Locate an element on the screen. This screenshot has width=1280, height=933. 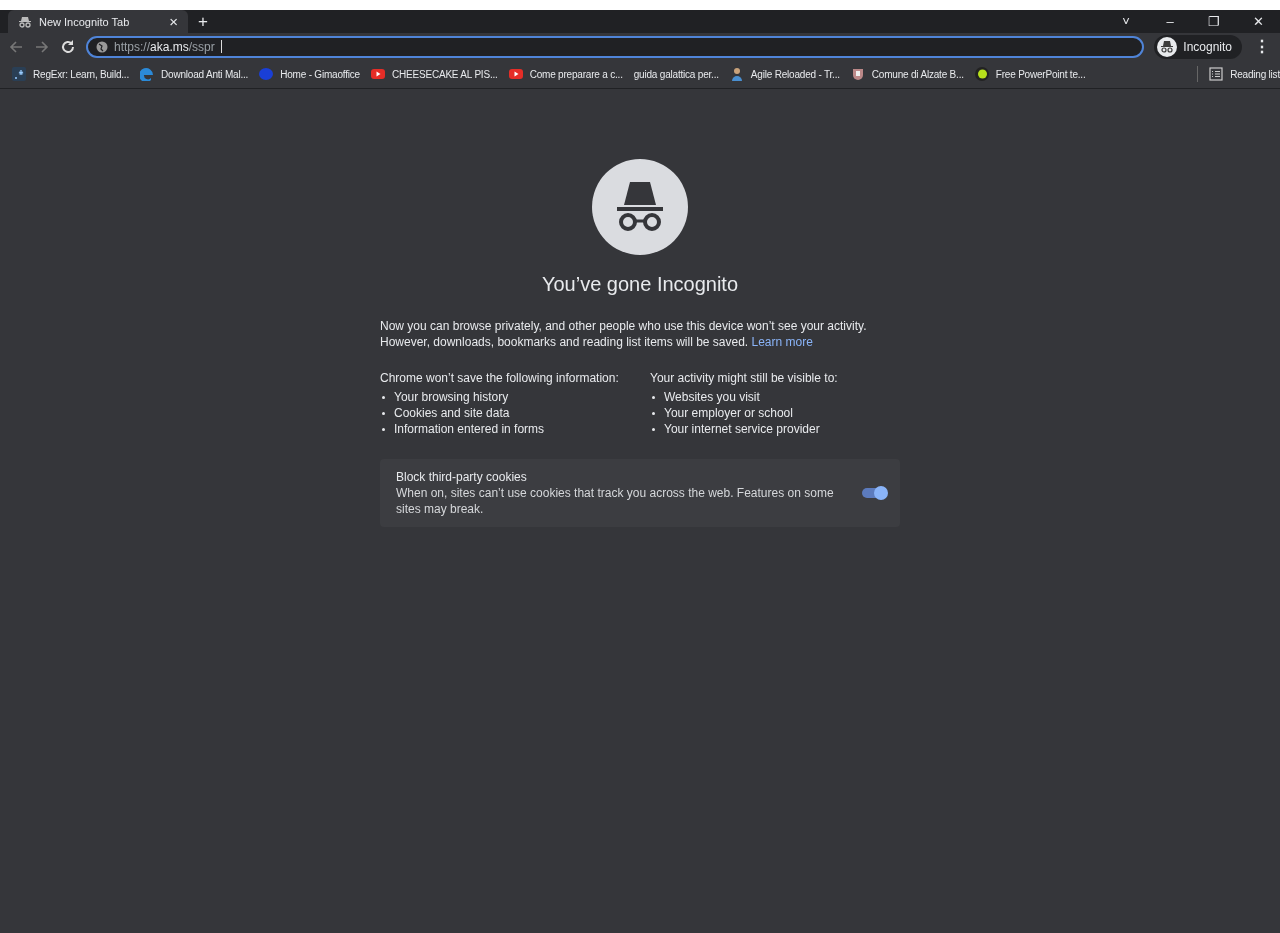
card-description: When on, sites can’t use cookies that track you across the web. Features on some sites may break. is located at coordinates (615, 501).